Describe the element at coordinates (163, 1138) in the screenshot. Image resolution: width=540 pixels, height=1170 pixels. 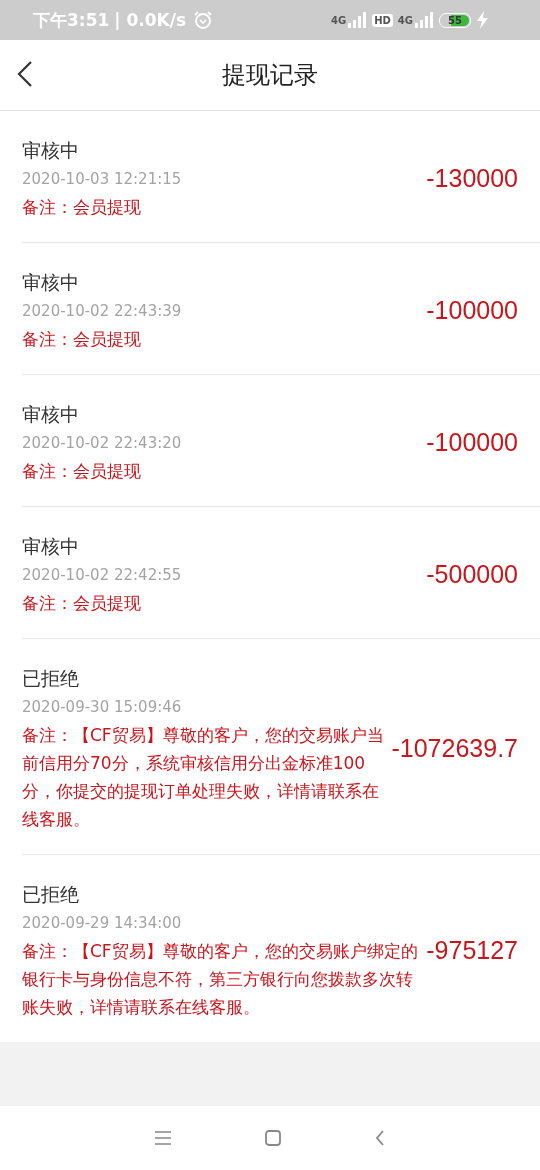
I see `menu-icon` at that location.